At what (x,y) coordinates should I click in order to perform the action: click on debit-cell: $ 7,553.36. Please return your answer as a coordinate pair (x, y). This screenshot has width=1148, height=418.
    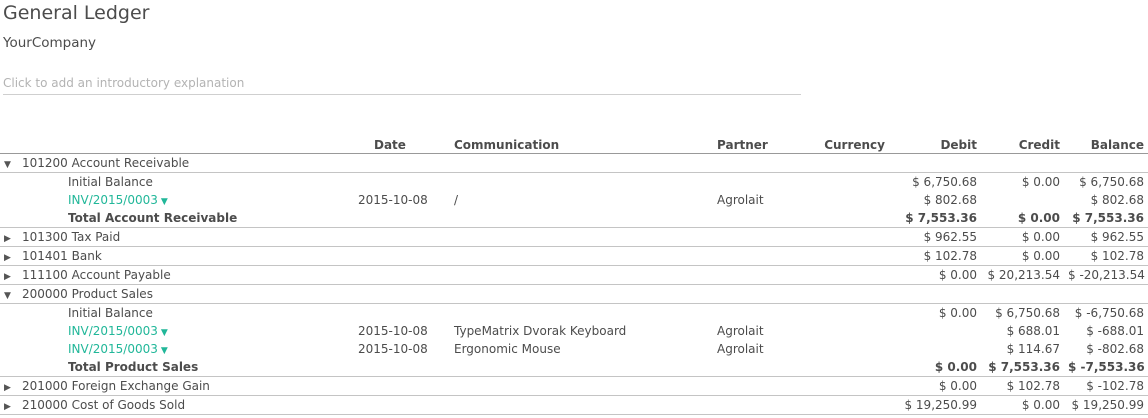
    Looking at the image, I should click on (935, 218).